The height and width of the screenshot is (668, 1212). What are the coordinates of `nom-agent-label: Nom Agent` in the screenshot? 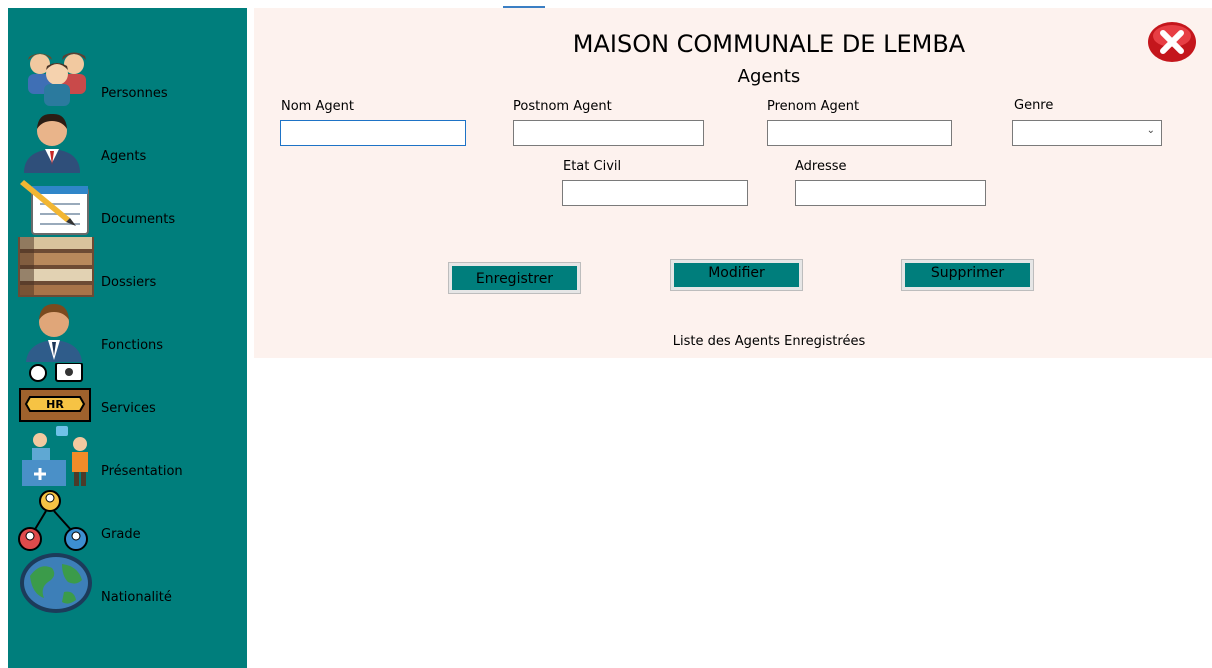 It's located at (317, 106).